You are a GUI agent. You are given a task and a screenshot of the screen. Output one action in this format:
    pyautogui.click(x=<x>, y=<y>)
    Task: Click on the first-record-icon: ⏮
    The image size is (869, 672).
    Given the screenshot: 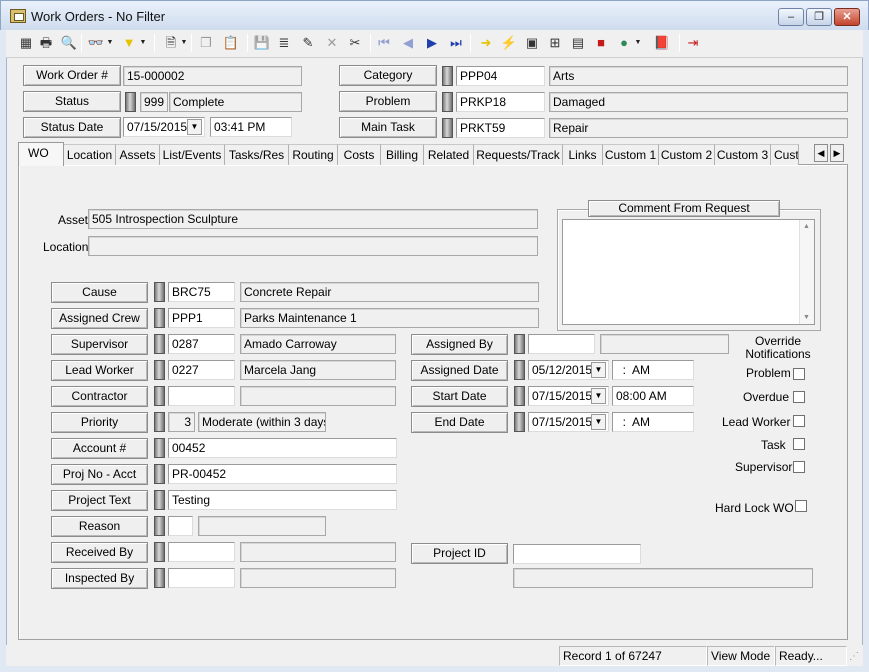 What is the action you would take?
    pyautogui.click(x=384, y=43)
    